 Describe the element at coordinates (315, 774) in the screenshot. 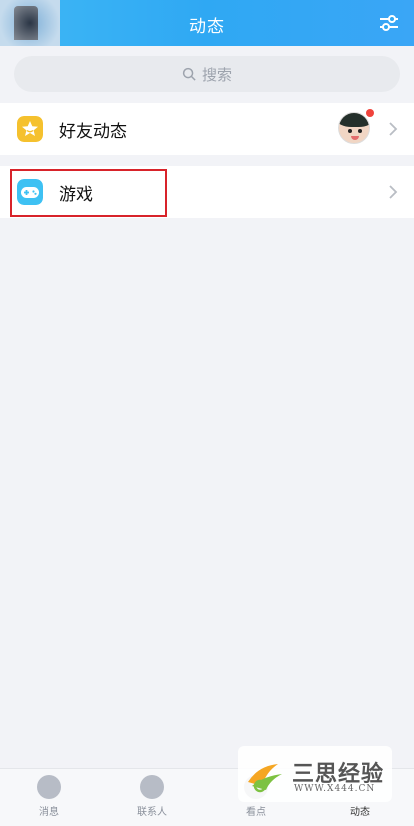

I see `watermark: 三思经验 WWW.X444.CN` at that location.